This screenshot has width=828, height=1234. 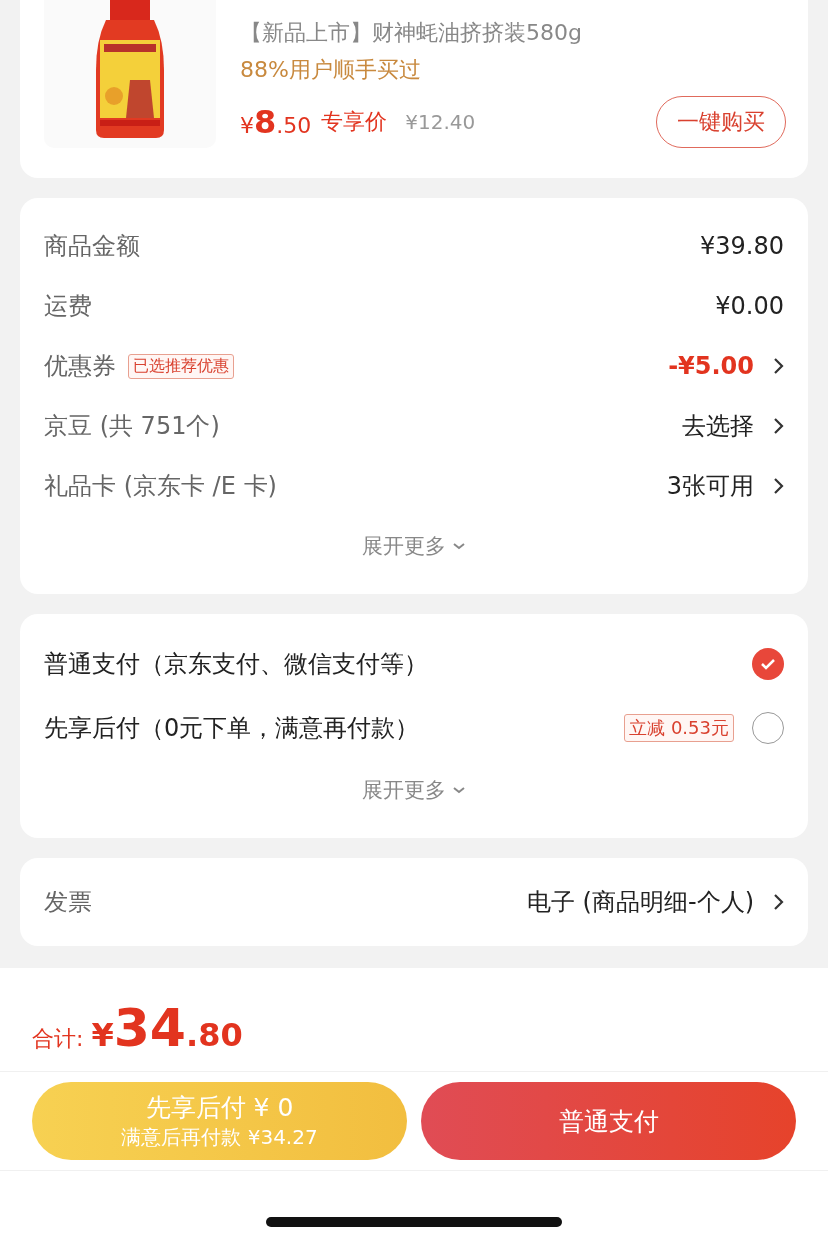 What do you see at coordinates (640, 902) in the screenshot?
I see `invoice-value: 电子 (商品明细-个人)` at bounding box center [640, 902].